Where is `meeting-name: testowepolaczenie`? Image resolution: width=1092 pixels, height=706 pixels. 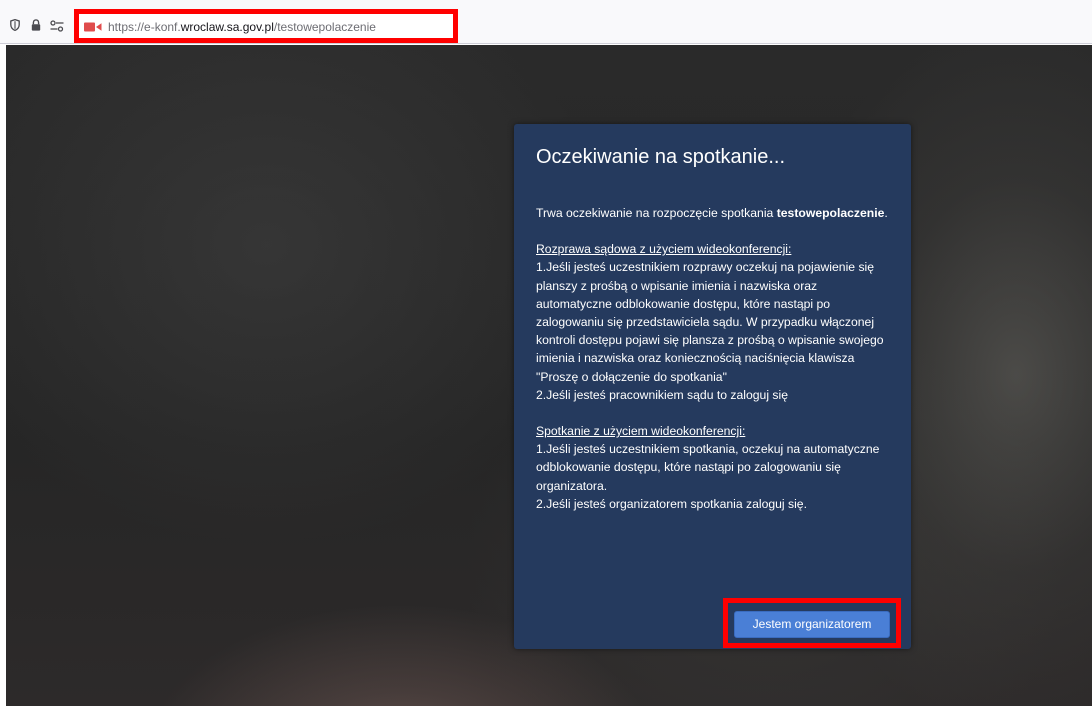
meeting-name: testowepolaczenie is located at coordinates (830, 213).